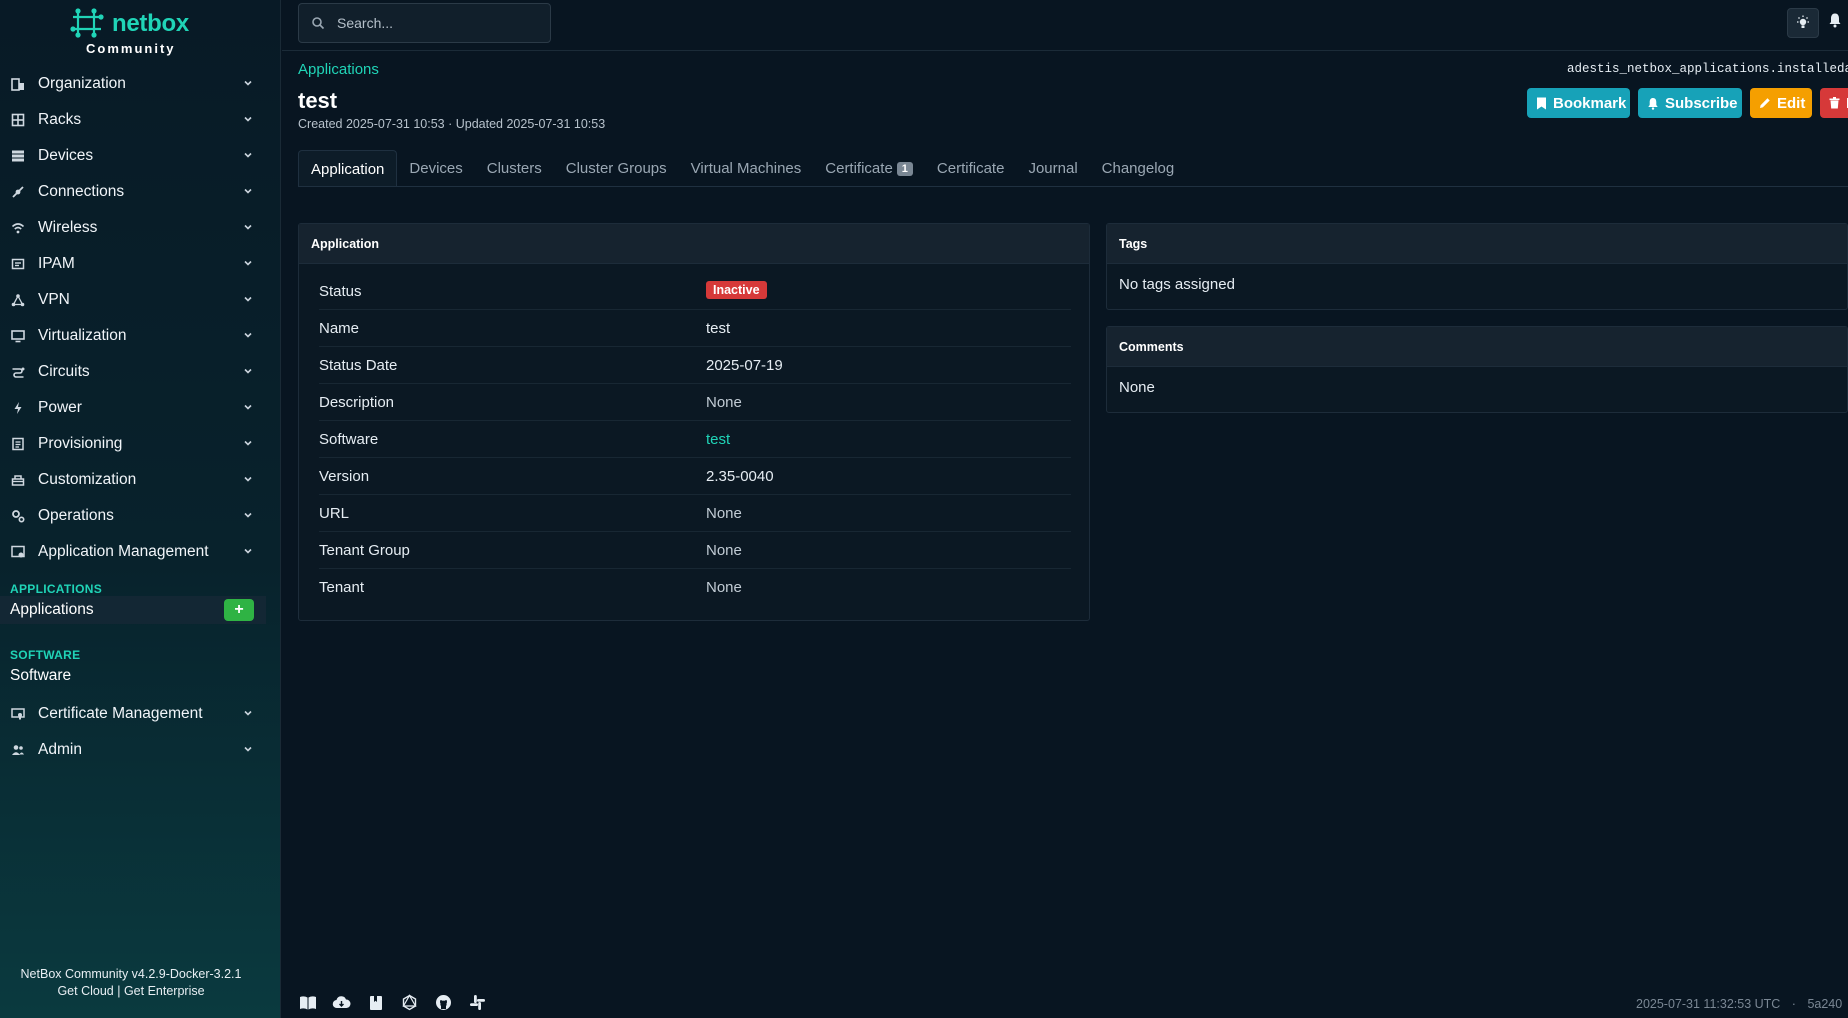  I want to click on attribute-label: Name, so click(339, 328).